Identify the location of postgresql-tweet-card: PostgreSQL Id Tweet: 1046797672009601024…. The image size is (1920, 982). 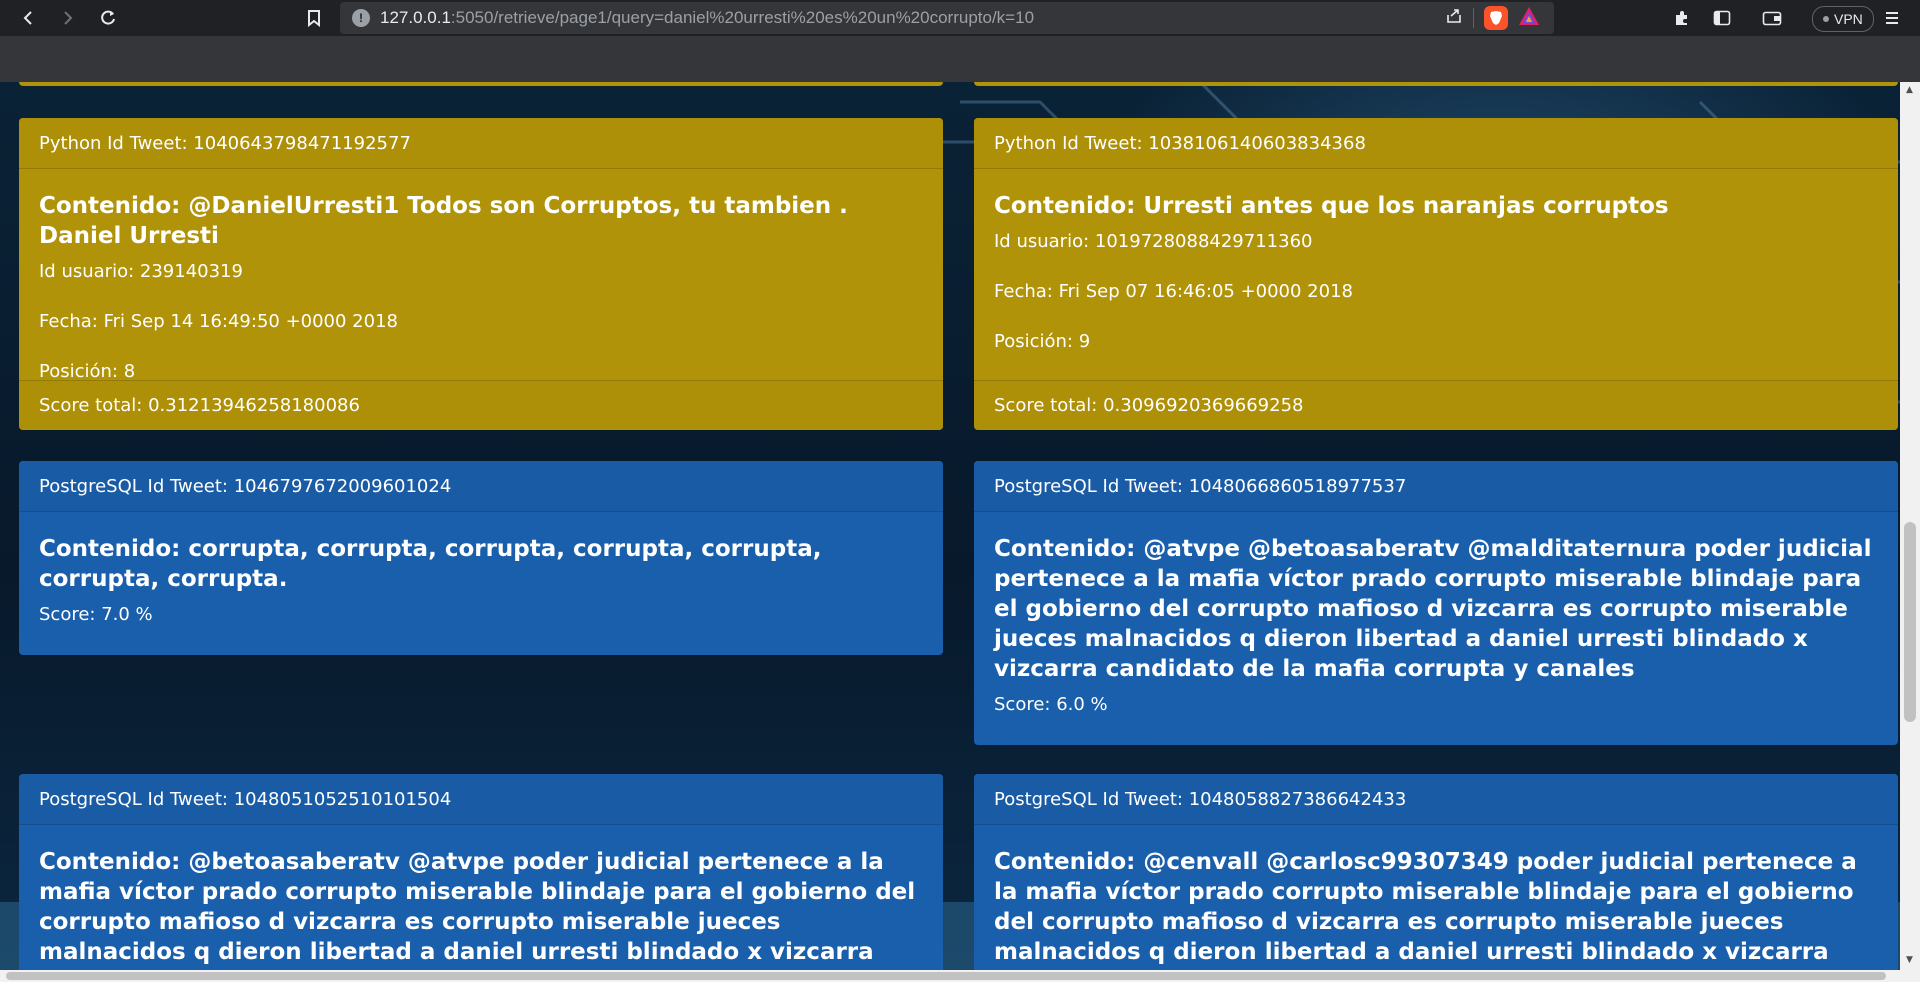
(481, 558).